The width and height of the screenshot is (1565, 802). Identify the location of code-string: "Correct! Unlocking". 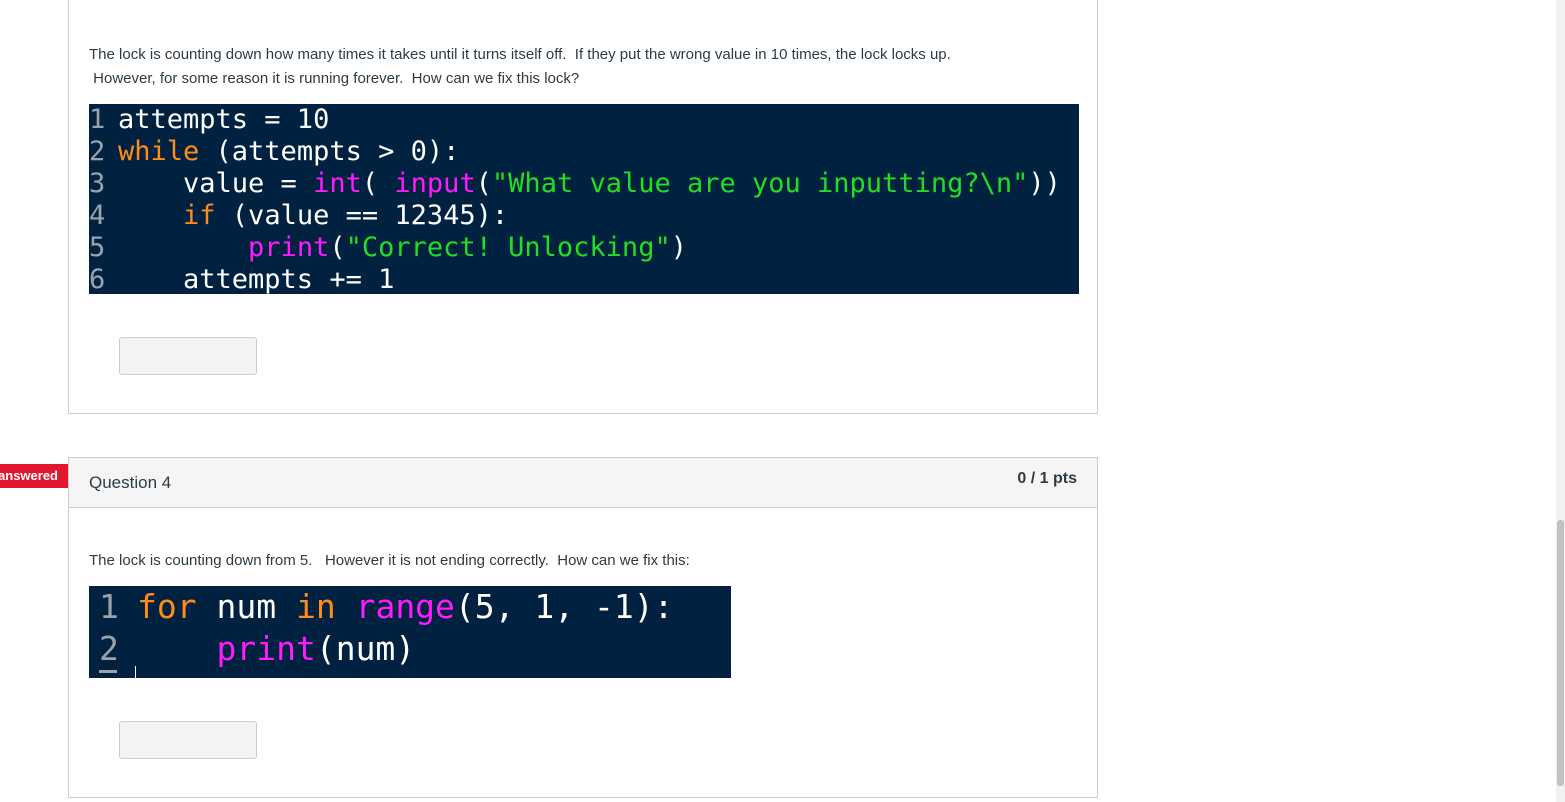
(508, 247).